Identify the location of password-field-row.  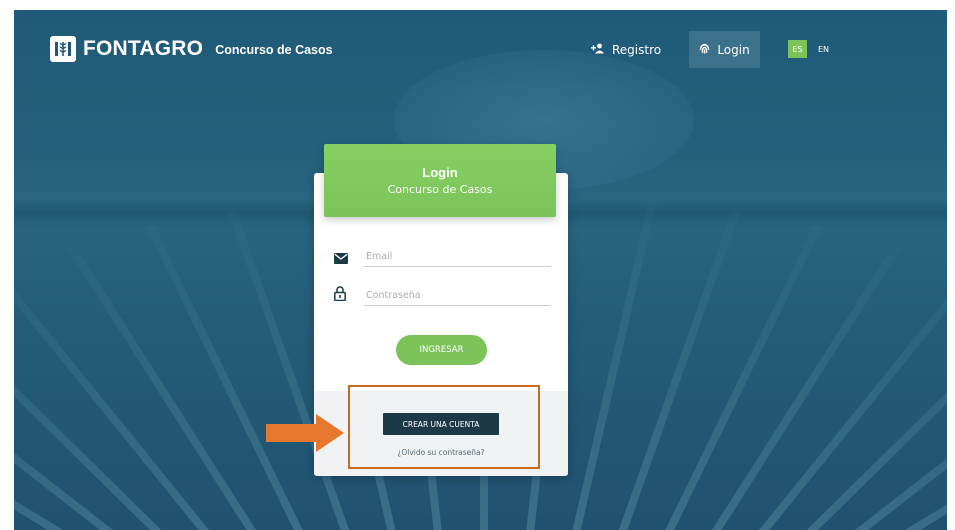
(442, 296).